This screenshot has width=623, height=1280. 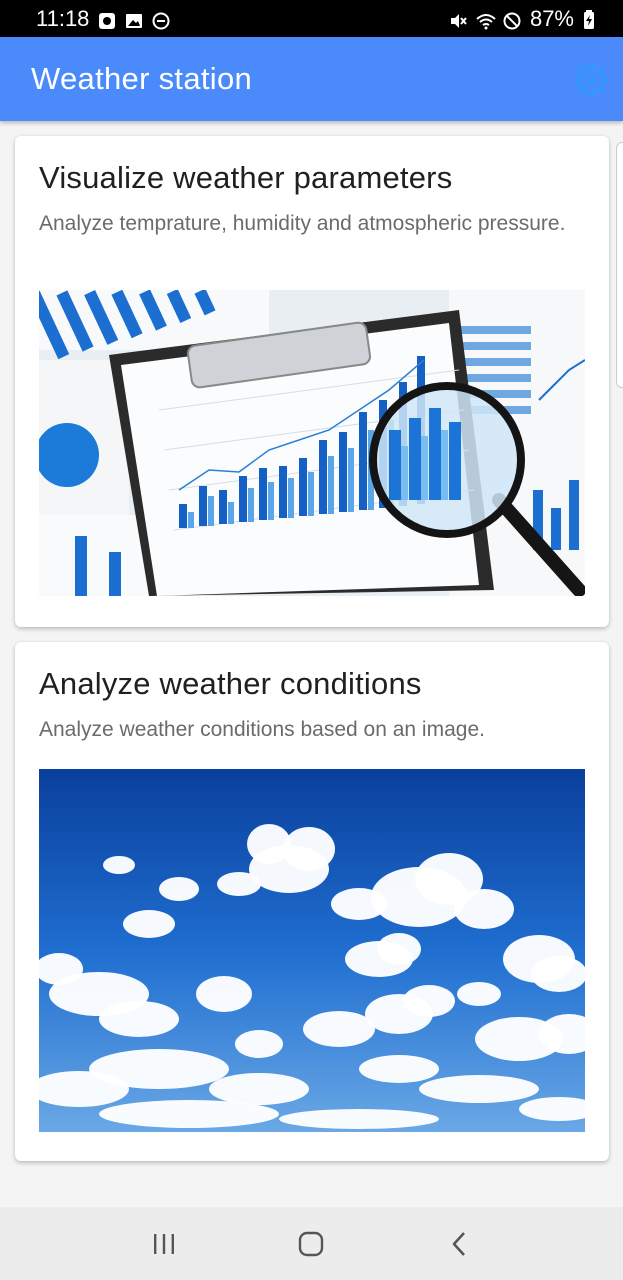 What do you see at coordinates (486, 19) in the screenshot?
I see `wifi-icon` at bounding box center [486, 19].